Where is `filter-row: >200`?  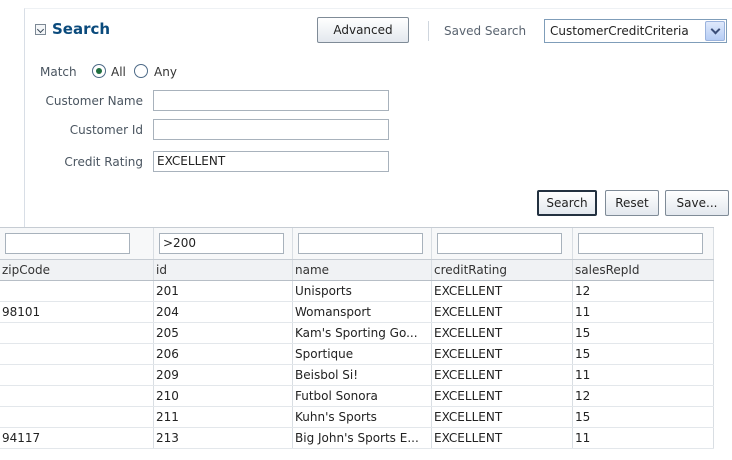
filter-row: >200 is located at coordinates (357, 244).